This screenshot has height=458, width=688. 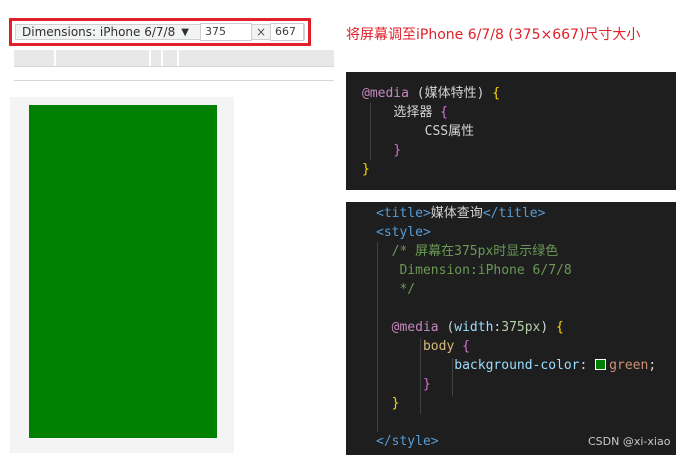 I want to click on css-property-text: CSS属性, so click(x=449, y=131).